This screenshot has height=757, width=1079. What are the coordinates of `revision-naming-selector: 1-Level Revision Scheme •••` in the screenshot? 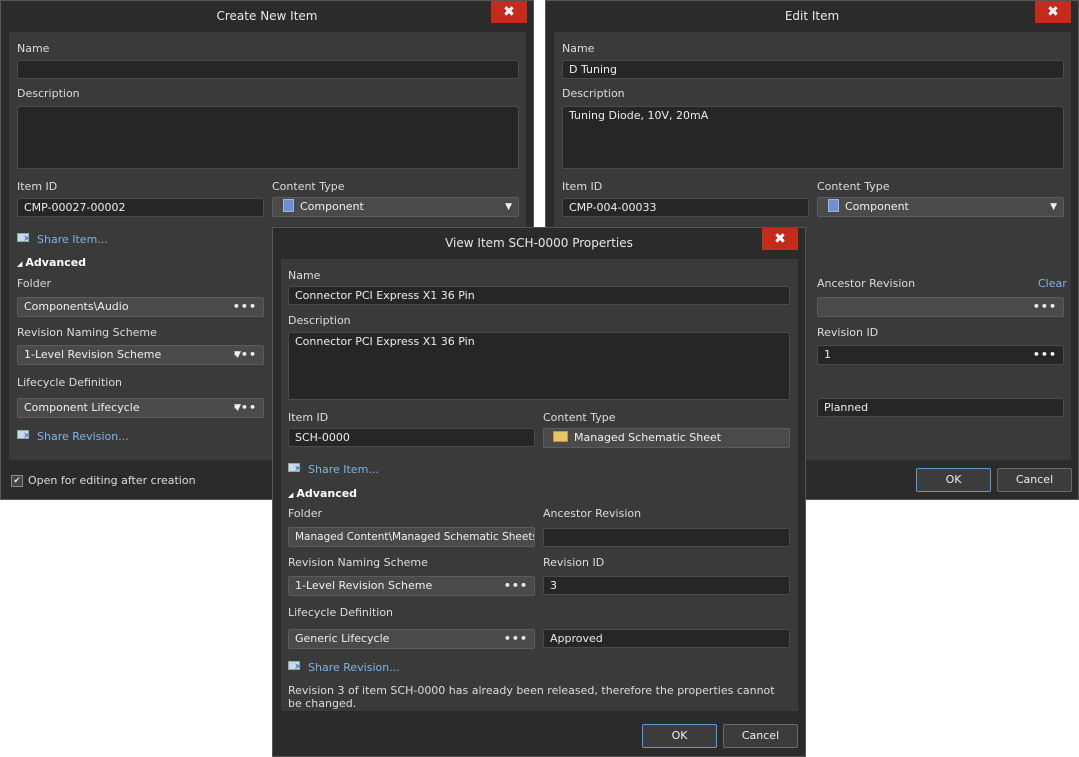 It's located at (411, 586).